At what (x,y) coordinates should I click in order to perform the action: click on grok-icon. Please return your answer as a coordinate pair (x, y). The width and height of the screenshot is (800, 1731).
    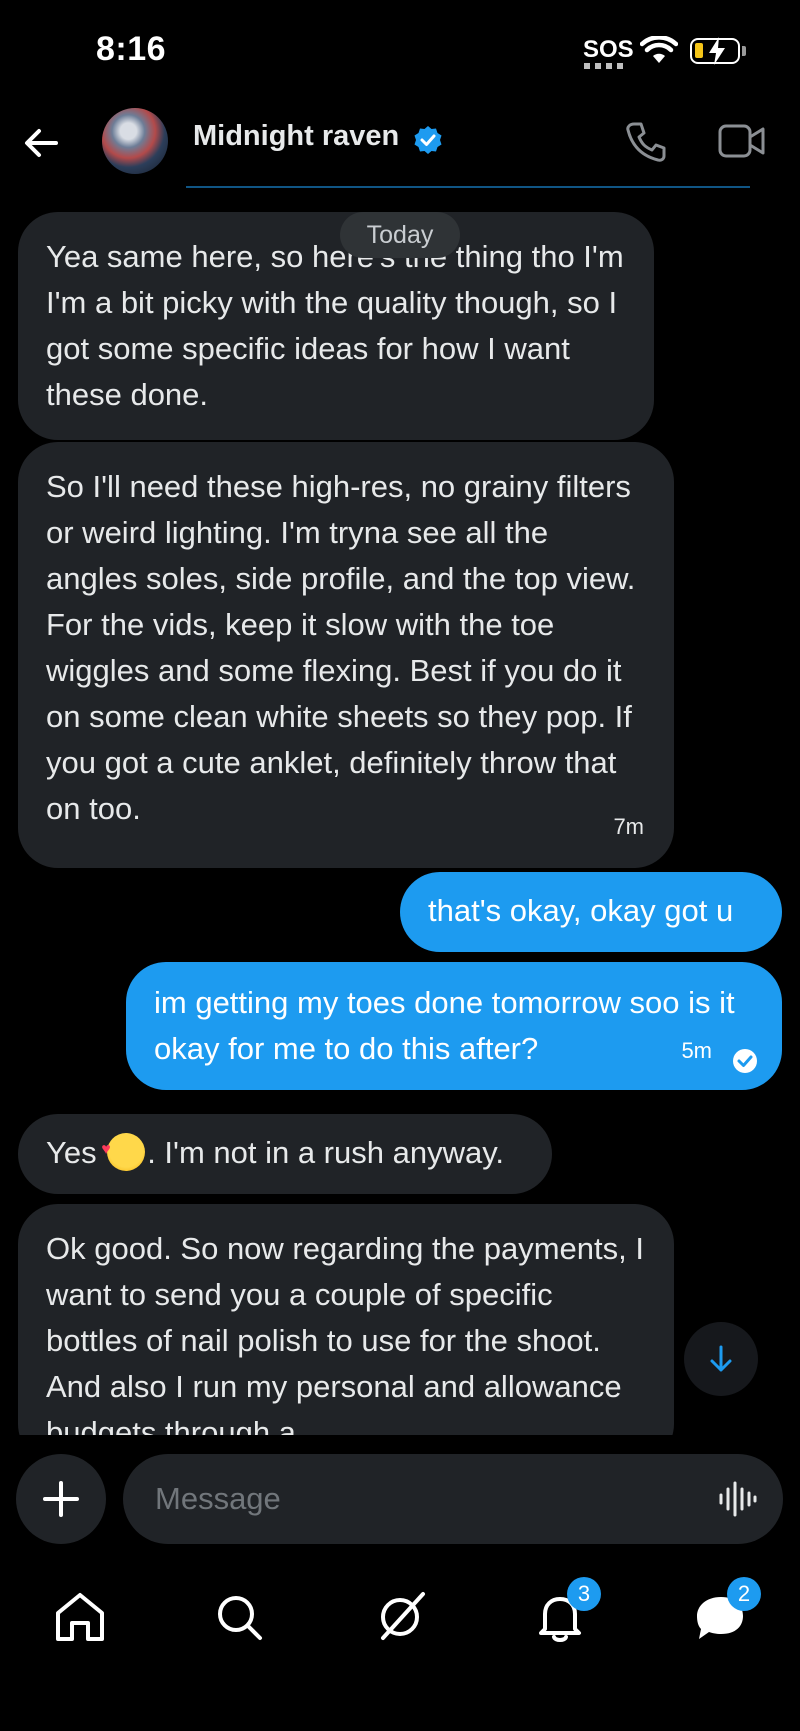
    Looking at the image, I should click on (400, 1617).